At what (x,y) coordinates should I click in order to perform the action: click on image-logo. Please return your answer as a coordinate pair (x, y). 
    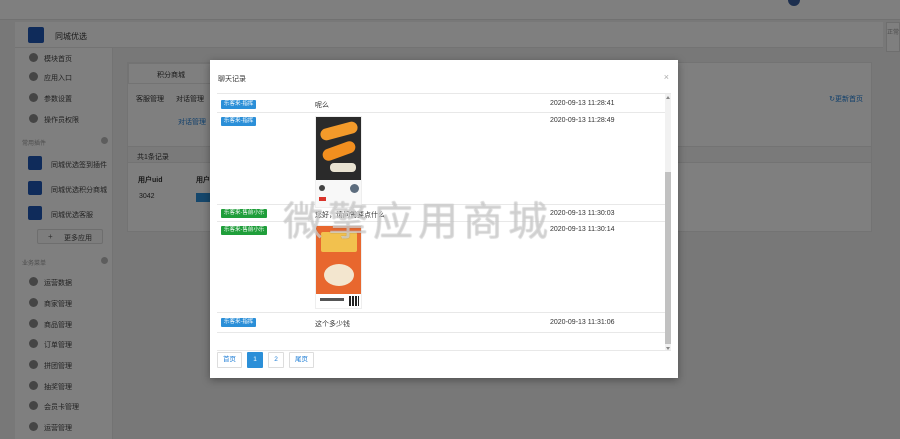
    Looking at the image, I should click on (322, 188).